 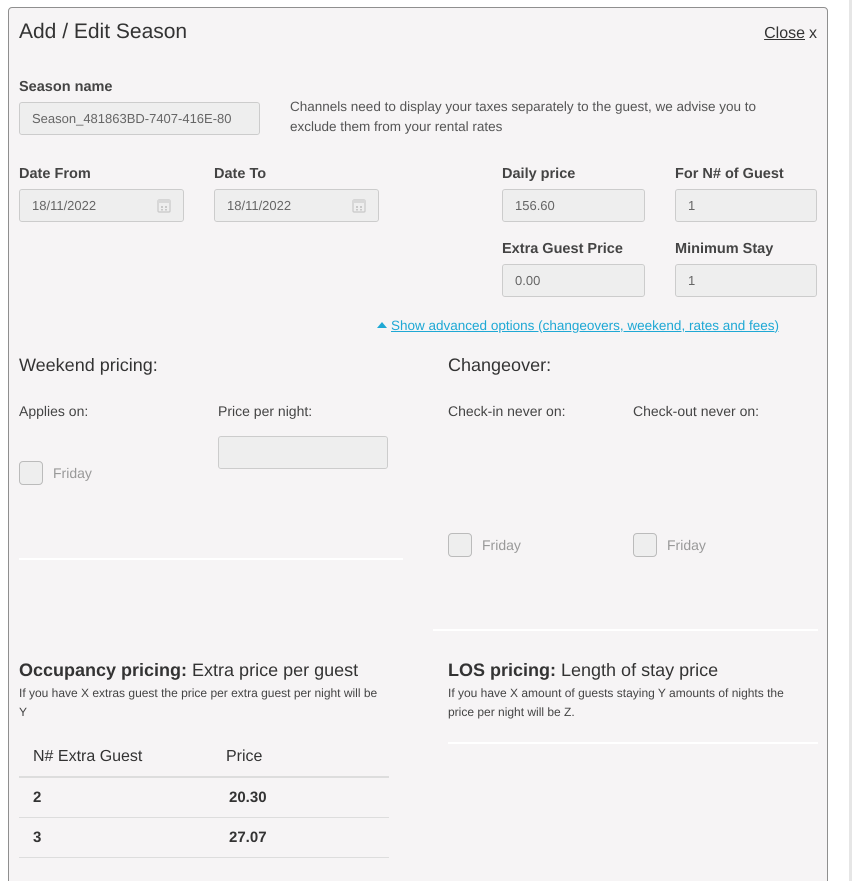 What do you see at coordinates (507, 411) in the screenshot?
I see `field-label: Check-in never on:` at bounding box center [507, 411].